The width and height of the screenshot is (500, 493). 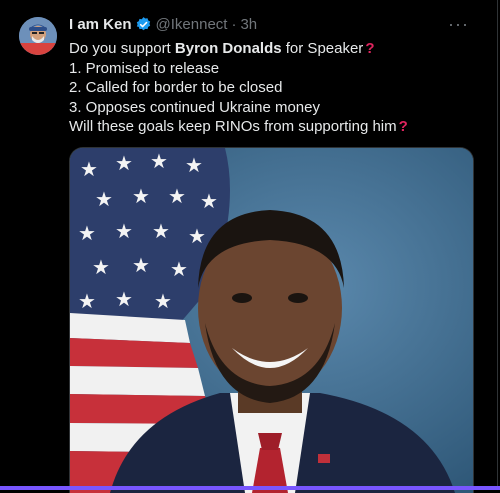 I want to click on avatar, so click(x=38, y=36).